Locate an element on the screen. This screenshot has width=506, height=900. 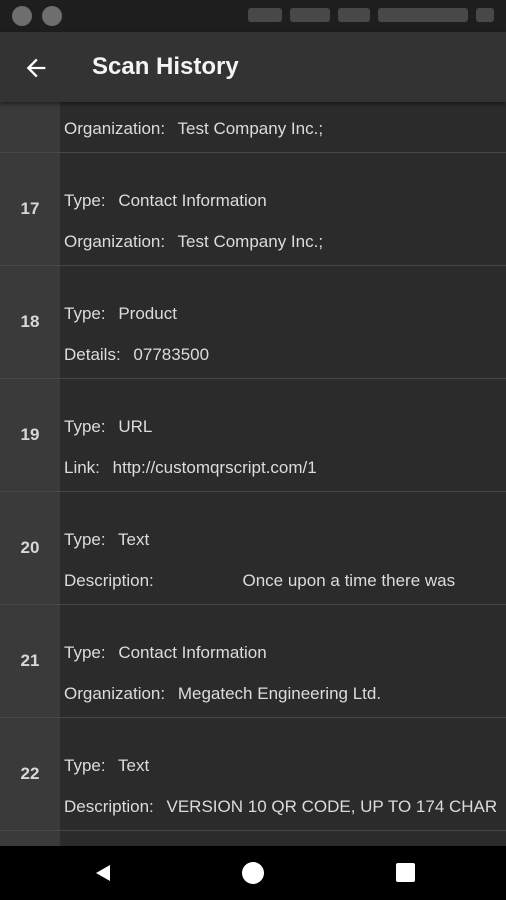
row-type-value: Product is located at coordinates (147, 313).